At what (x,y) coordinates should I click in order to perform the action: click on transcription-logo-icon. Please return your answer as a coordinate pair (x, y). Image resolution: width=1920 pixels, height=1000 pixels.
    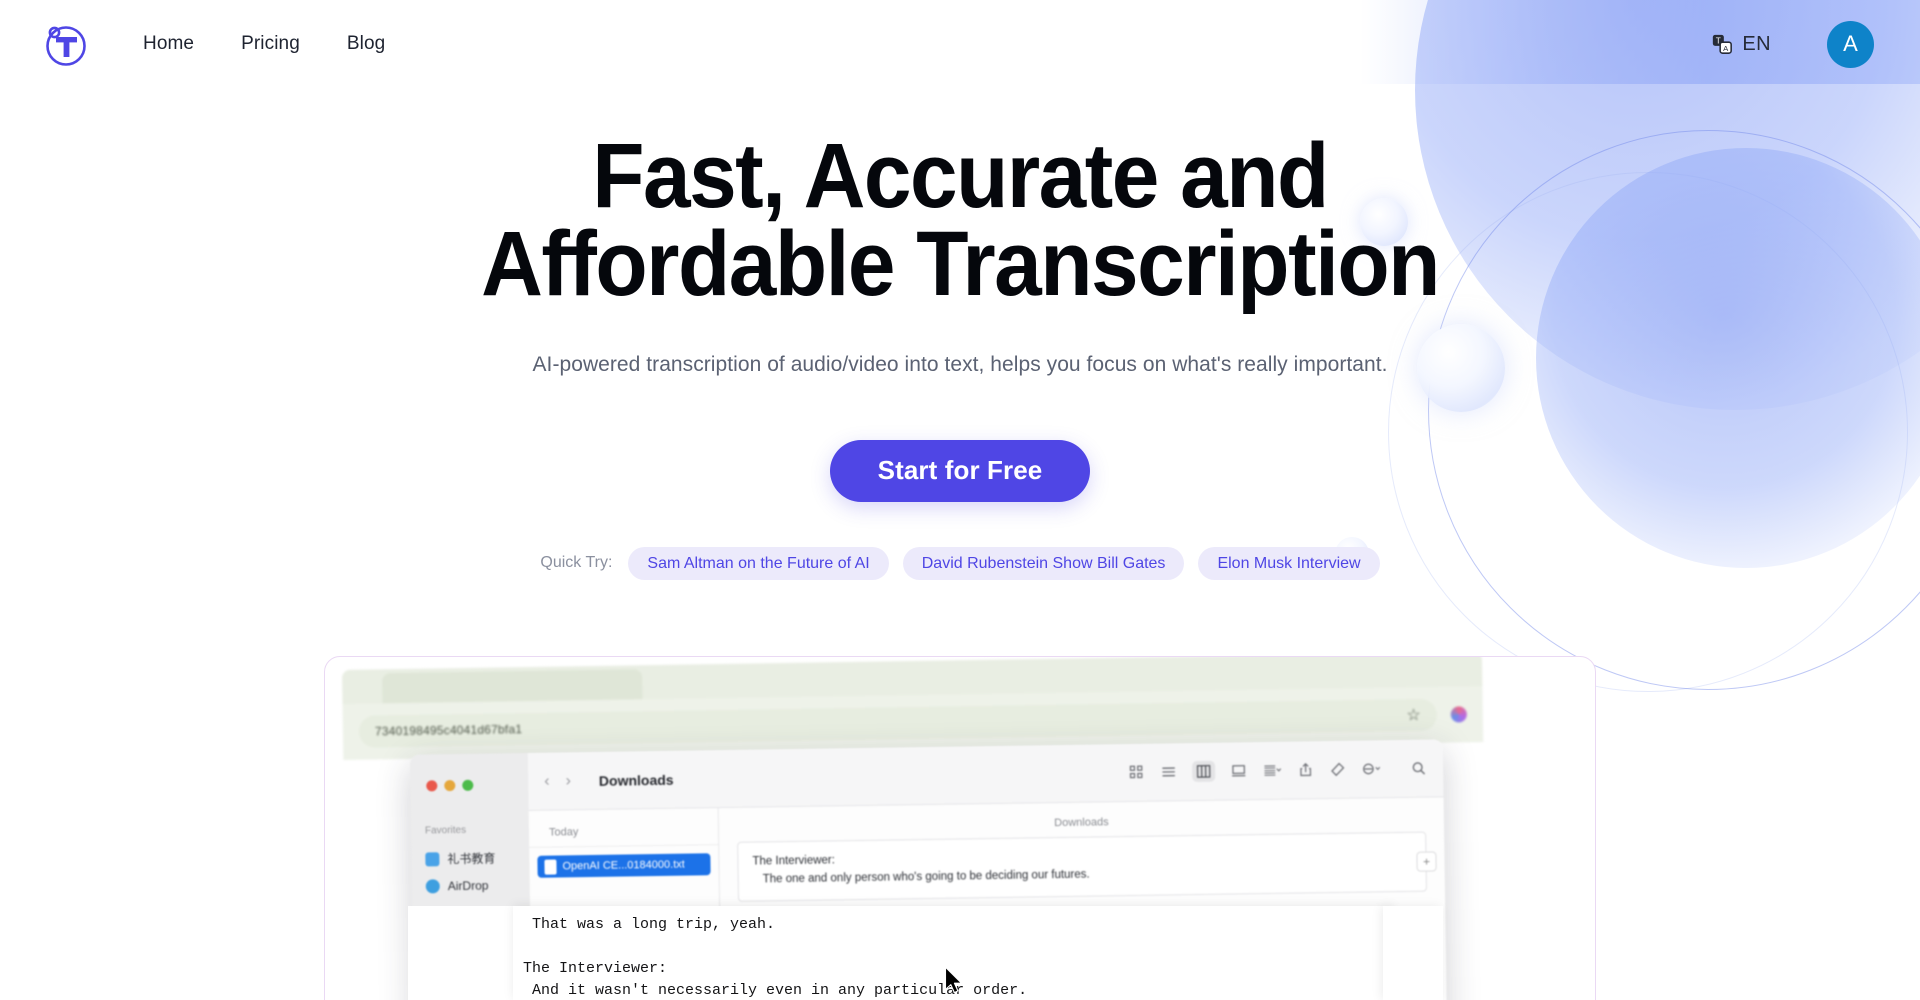
    Looking at the image, I should click on (66, 46).